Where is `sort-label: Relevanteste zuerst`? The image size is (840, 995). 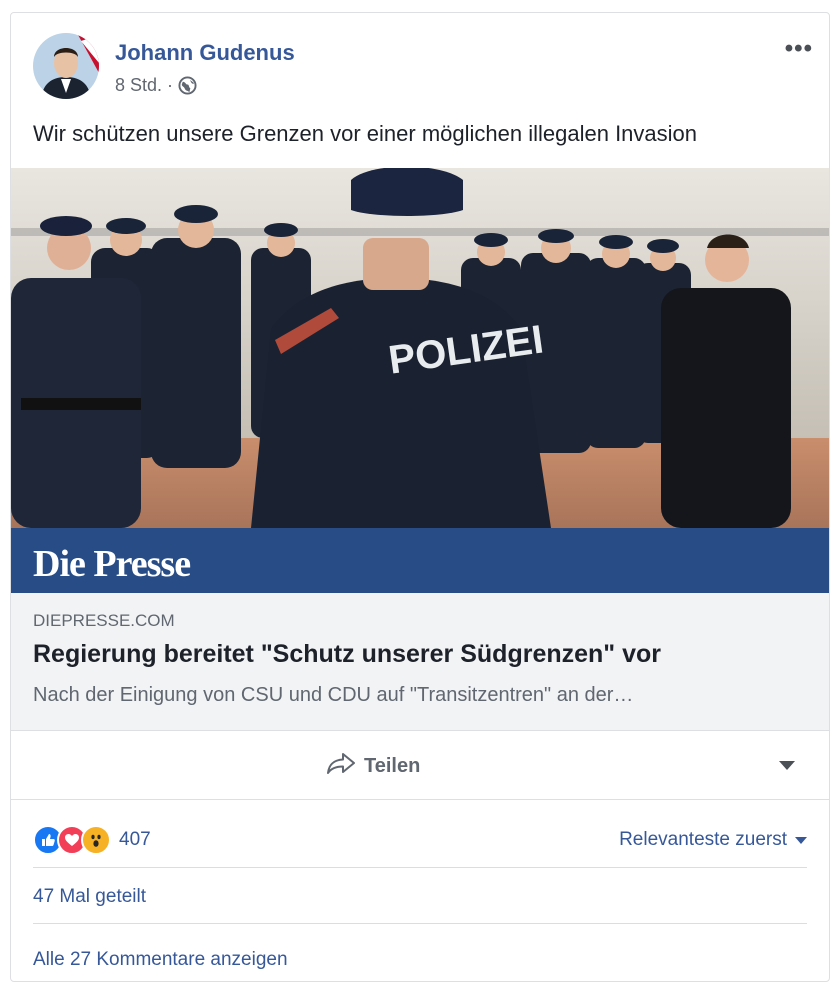 sort-label: Relevanteste zuerst is located at coordinates (703, 839).